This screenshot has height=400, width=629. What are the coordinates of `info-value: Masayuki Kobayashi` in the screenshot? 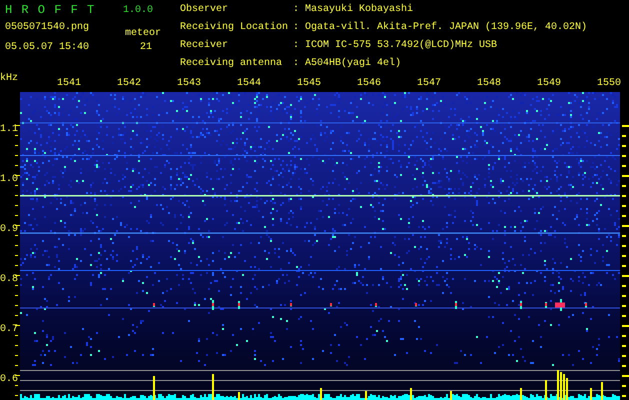 It's located at (359, 10).